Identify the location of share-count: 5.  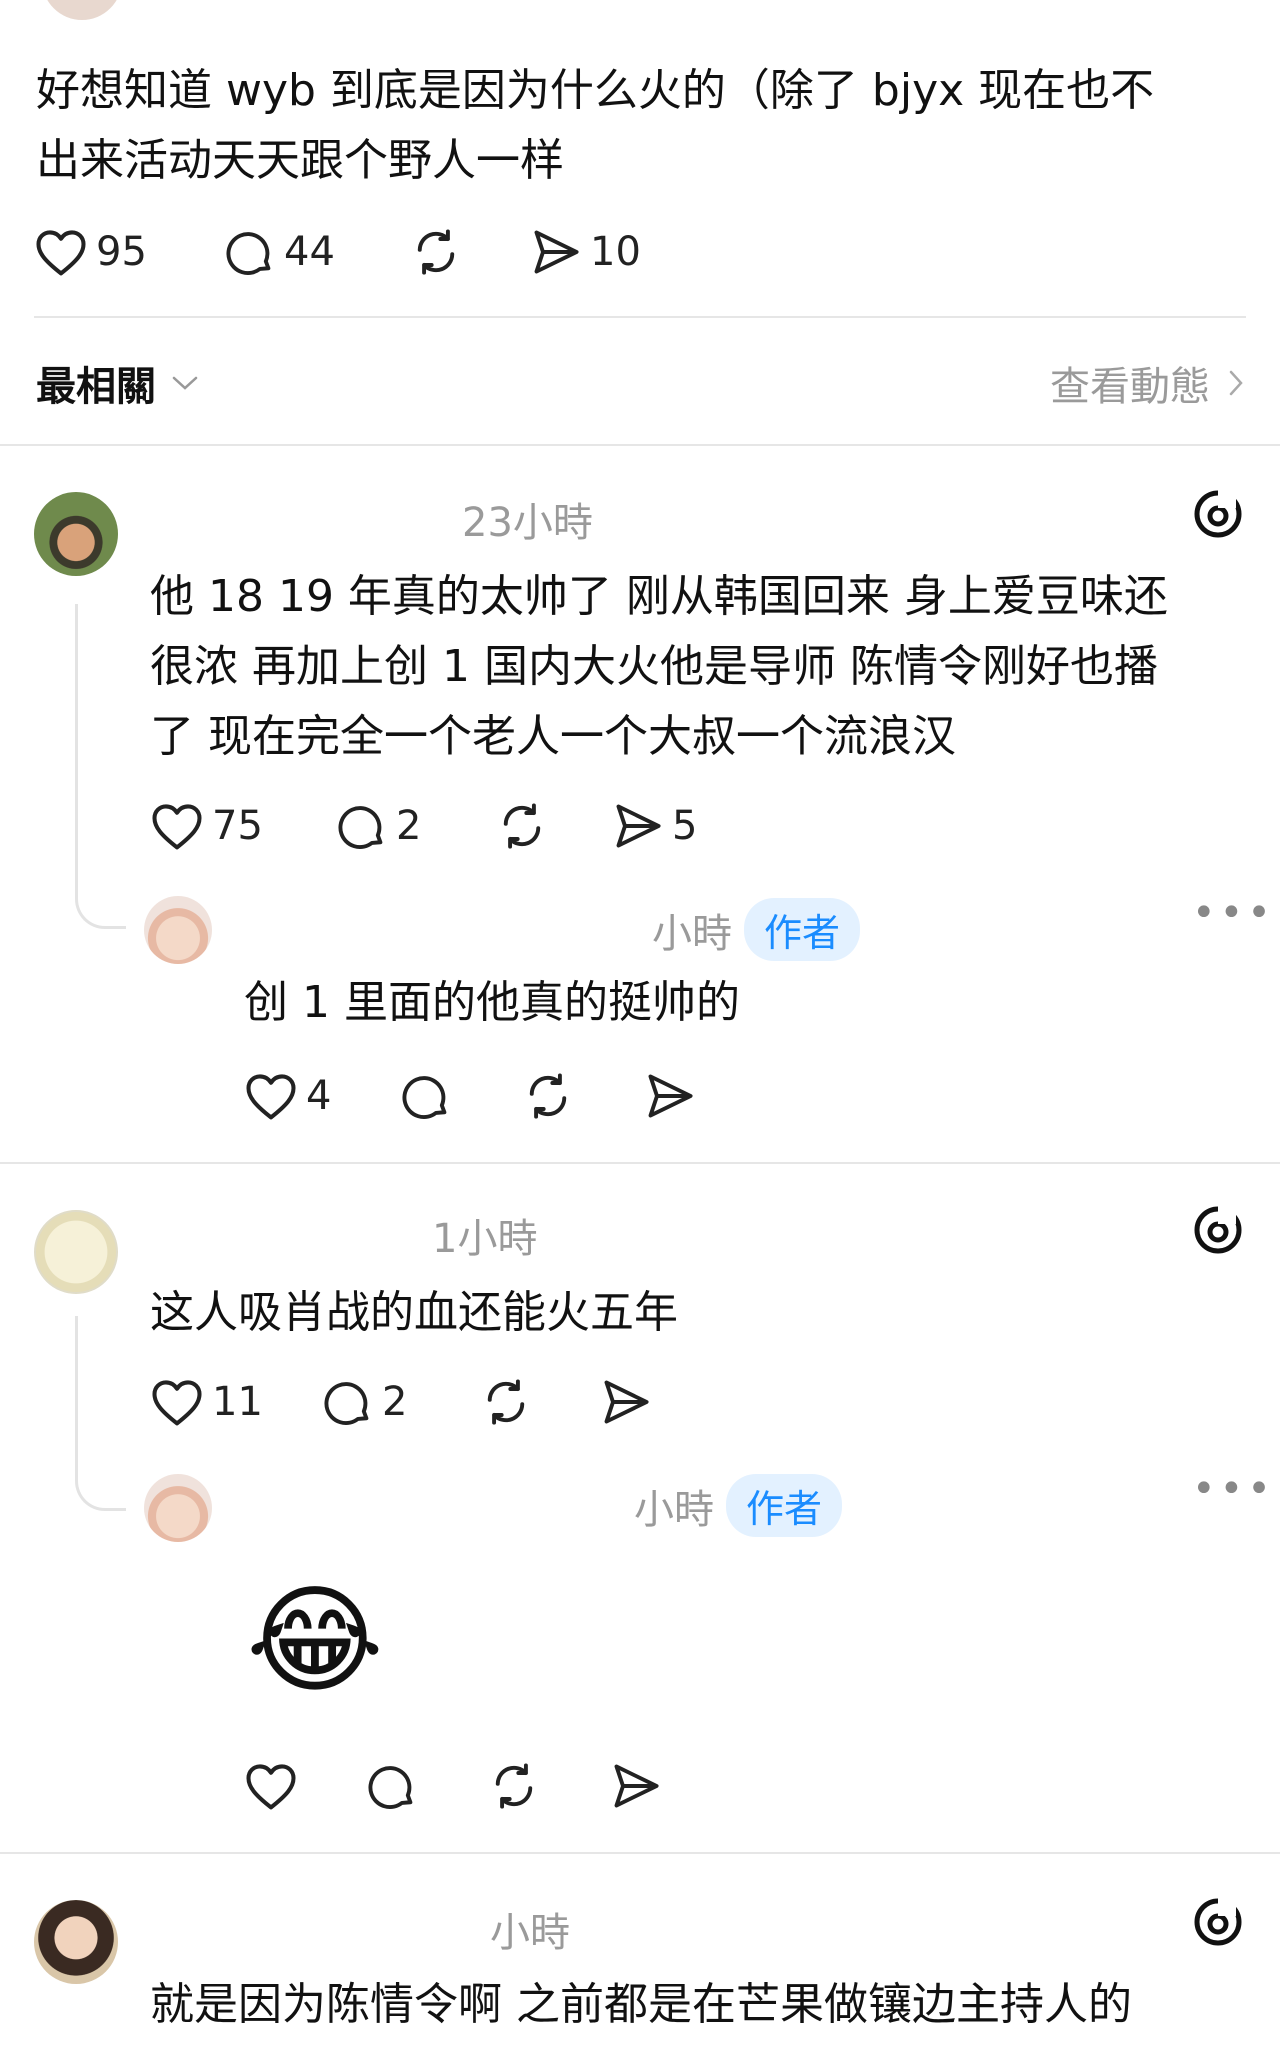
(685, 826).